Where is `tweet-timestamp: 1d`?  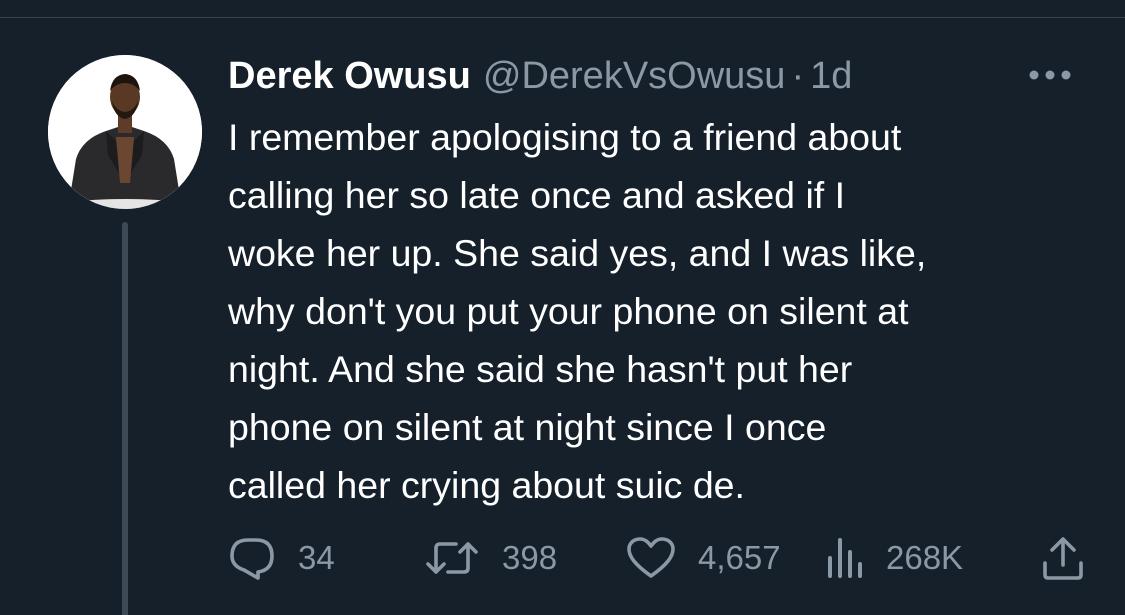 tweet-timestamp: 1d is located at coordinates (831, 76).